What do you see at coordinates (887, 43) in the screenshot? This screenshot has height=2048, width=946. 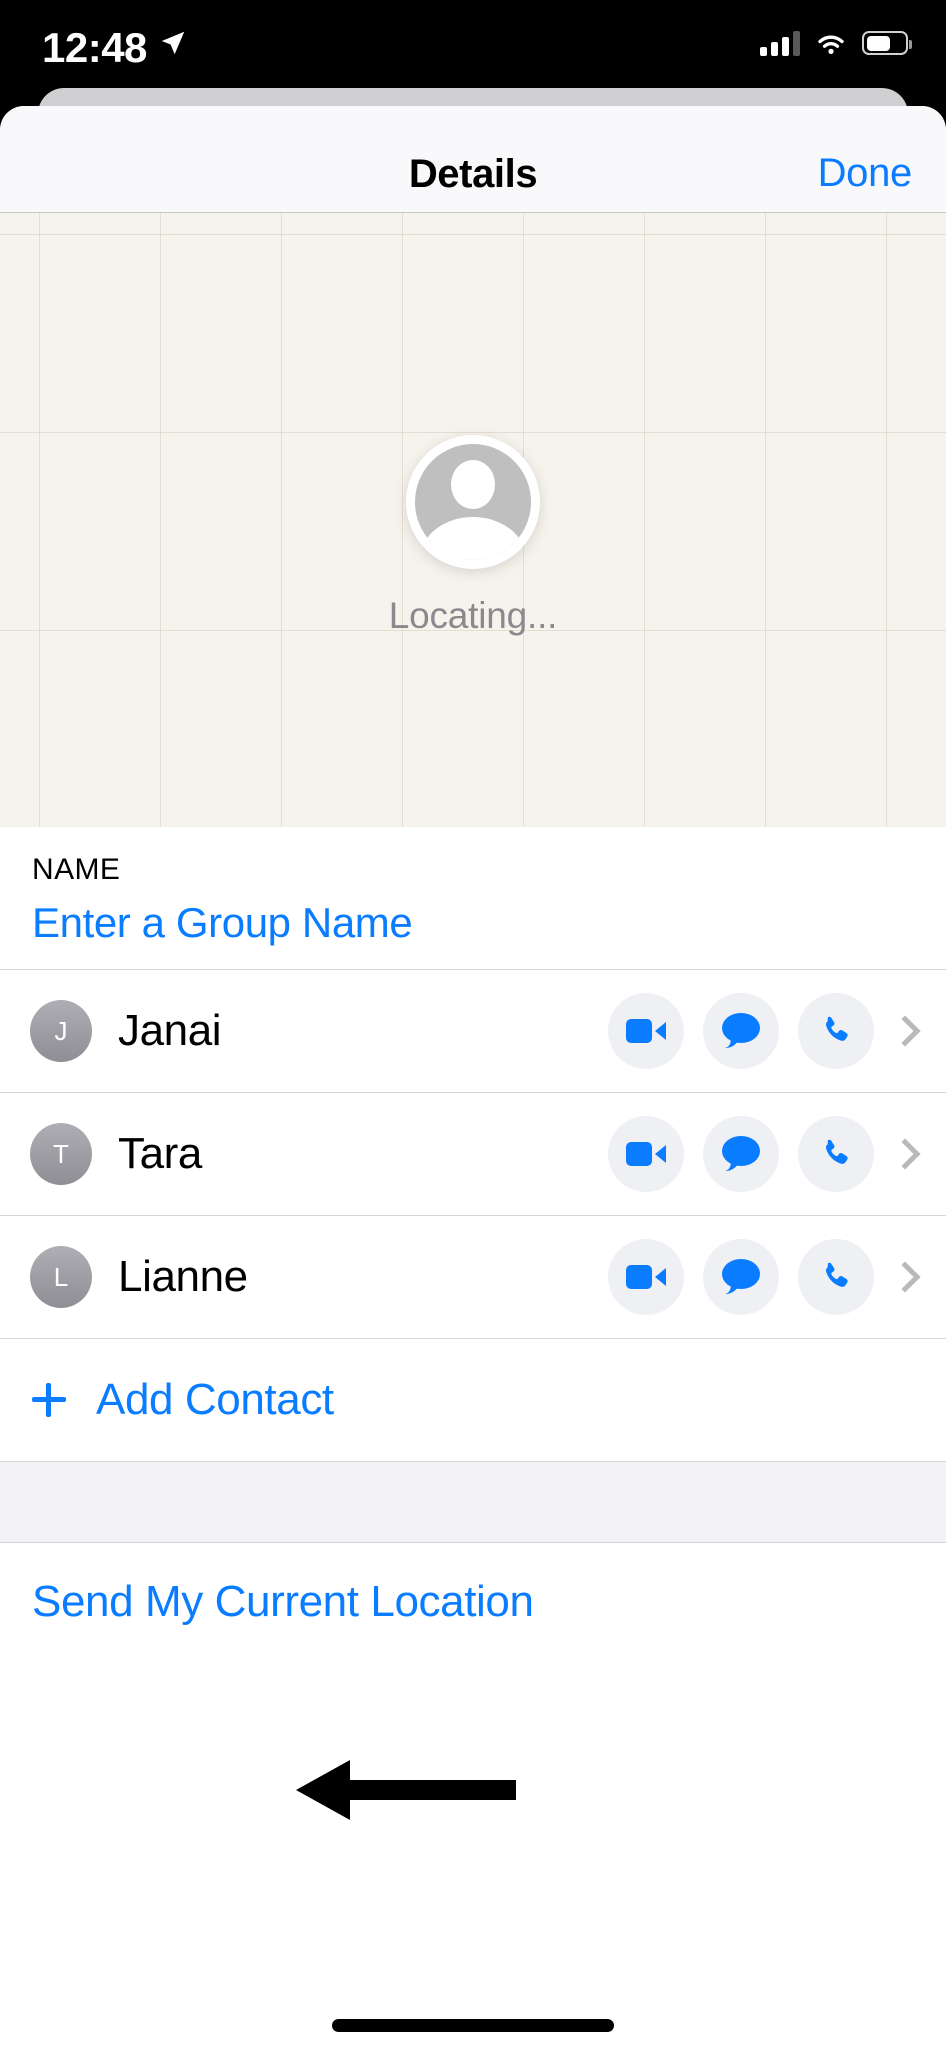 I see `battery-icon` at bounding box center [887, 43].